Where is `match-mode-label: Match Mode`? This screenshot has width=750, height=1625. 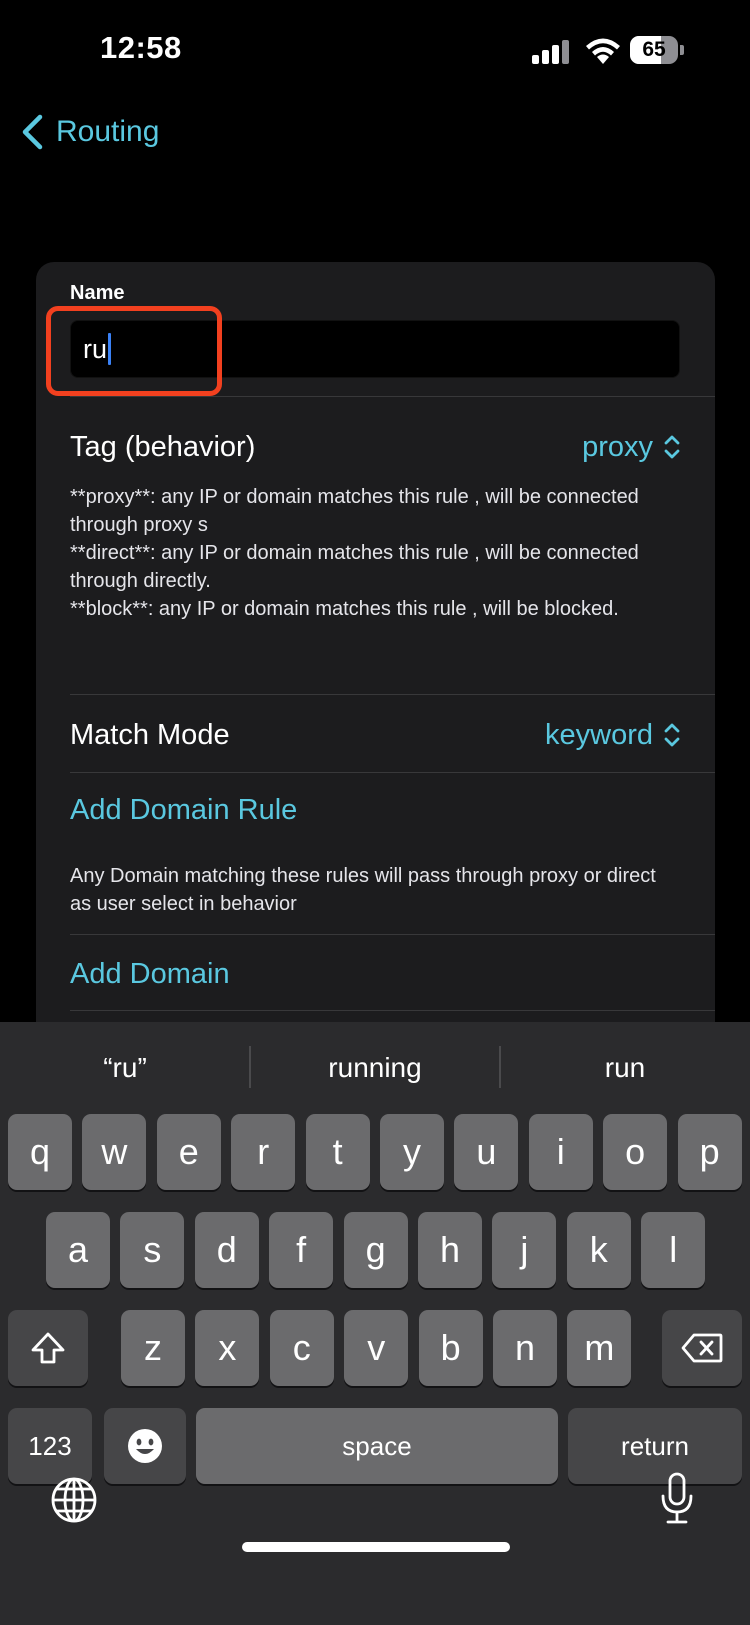
match-mode-label: Match Mode is located at coordinates (150, 734).